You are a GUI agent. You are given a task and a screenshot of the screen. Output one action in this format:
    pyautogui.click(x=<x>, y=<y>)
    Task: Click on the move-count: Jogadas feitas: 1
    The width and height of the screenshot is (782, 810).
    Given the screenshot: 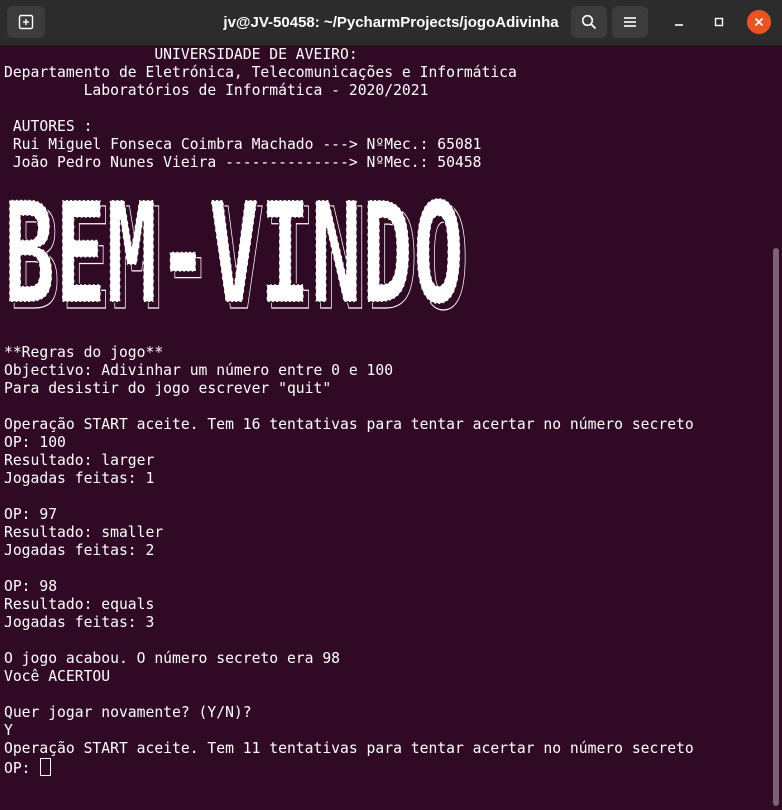 What is the action you would take?
    pyautogui.click(x=79, y=478)
    